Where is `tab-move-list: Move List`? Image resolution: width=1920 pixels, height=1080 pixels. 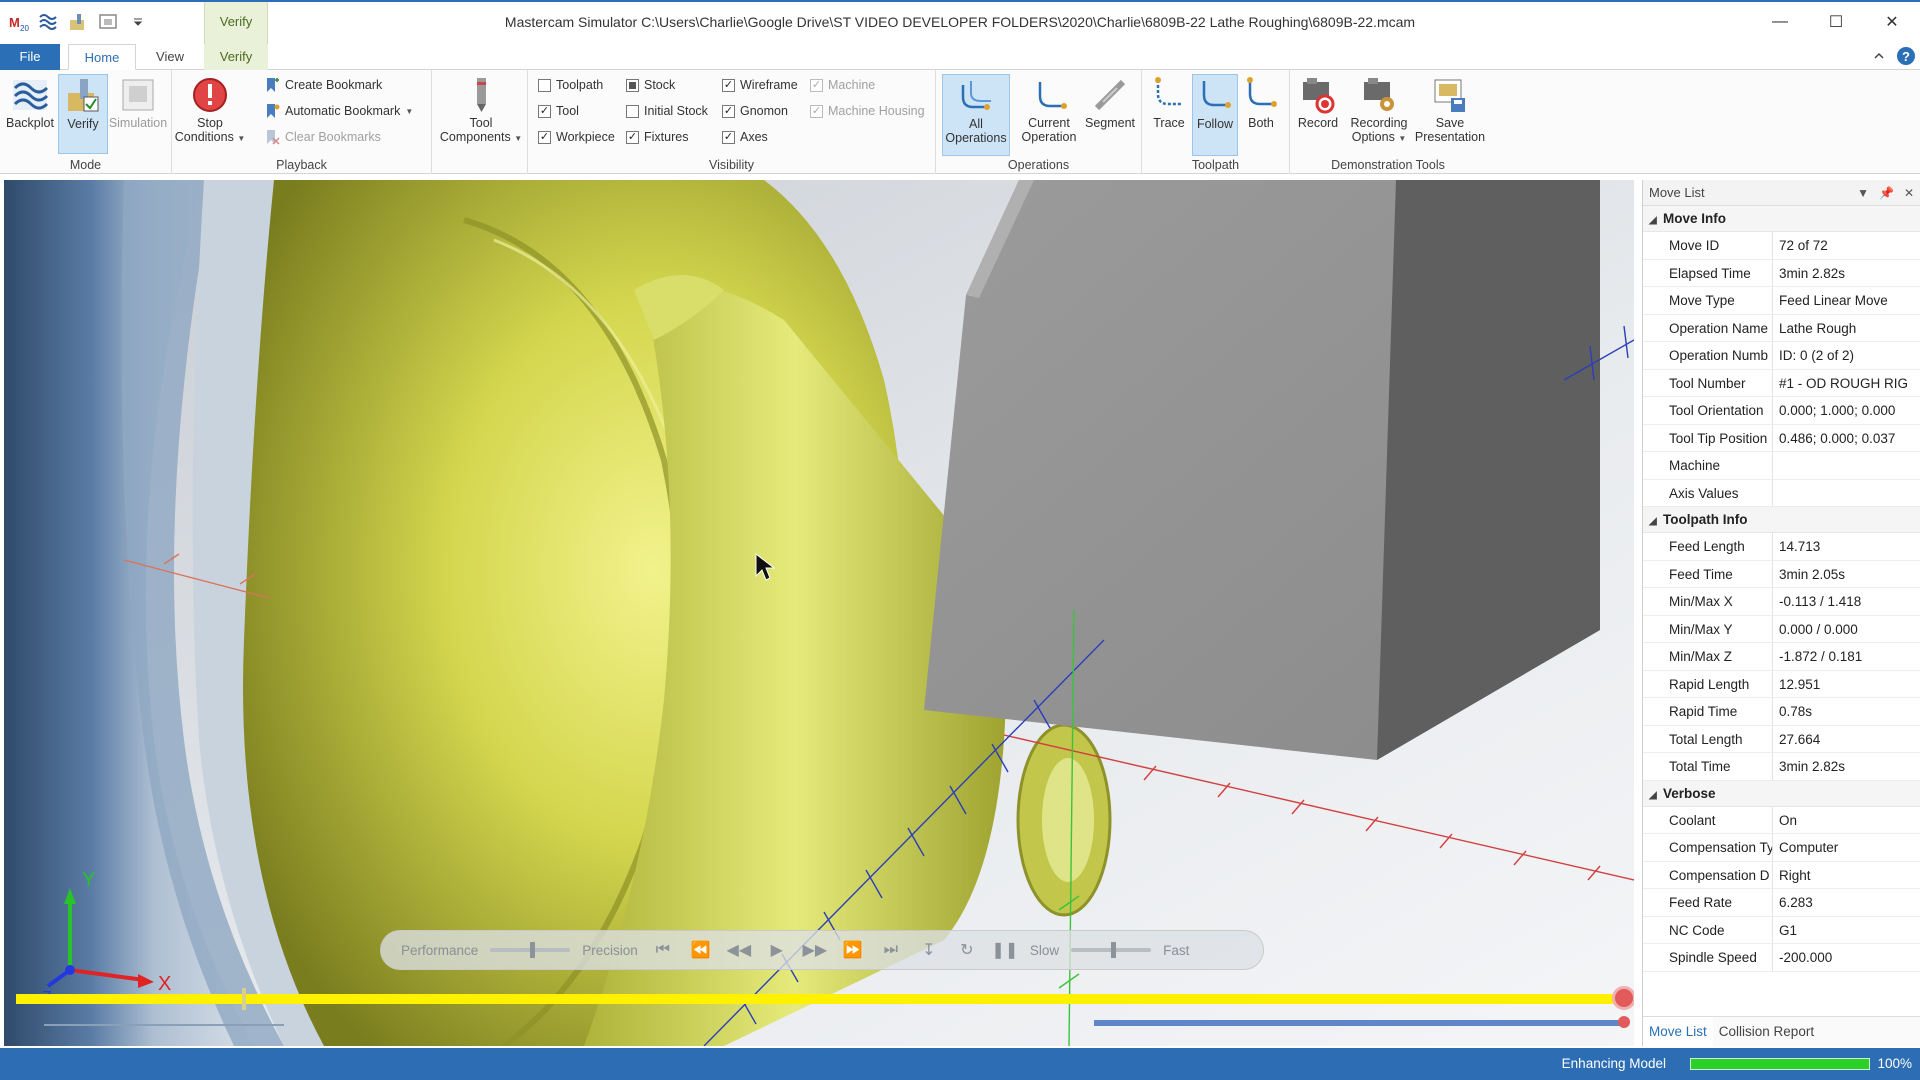
tab-move-list: Move List is located at coordinates (1678, 1031).